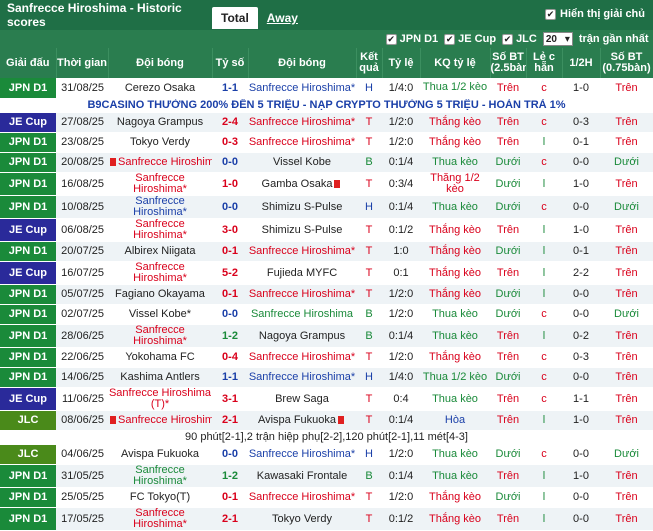 Image resolution: width=653 pixels, height=531 pixels. I want to click on team-name: Albirex Niigata, so click(160, 251).